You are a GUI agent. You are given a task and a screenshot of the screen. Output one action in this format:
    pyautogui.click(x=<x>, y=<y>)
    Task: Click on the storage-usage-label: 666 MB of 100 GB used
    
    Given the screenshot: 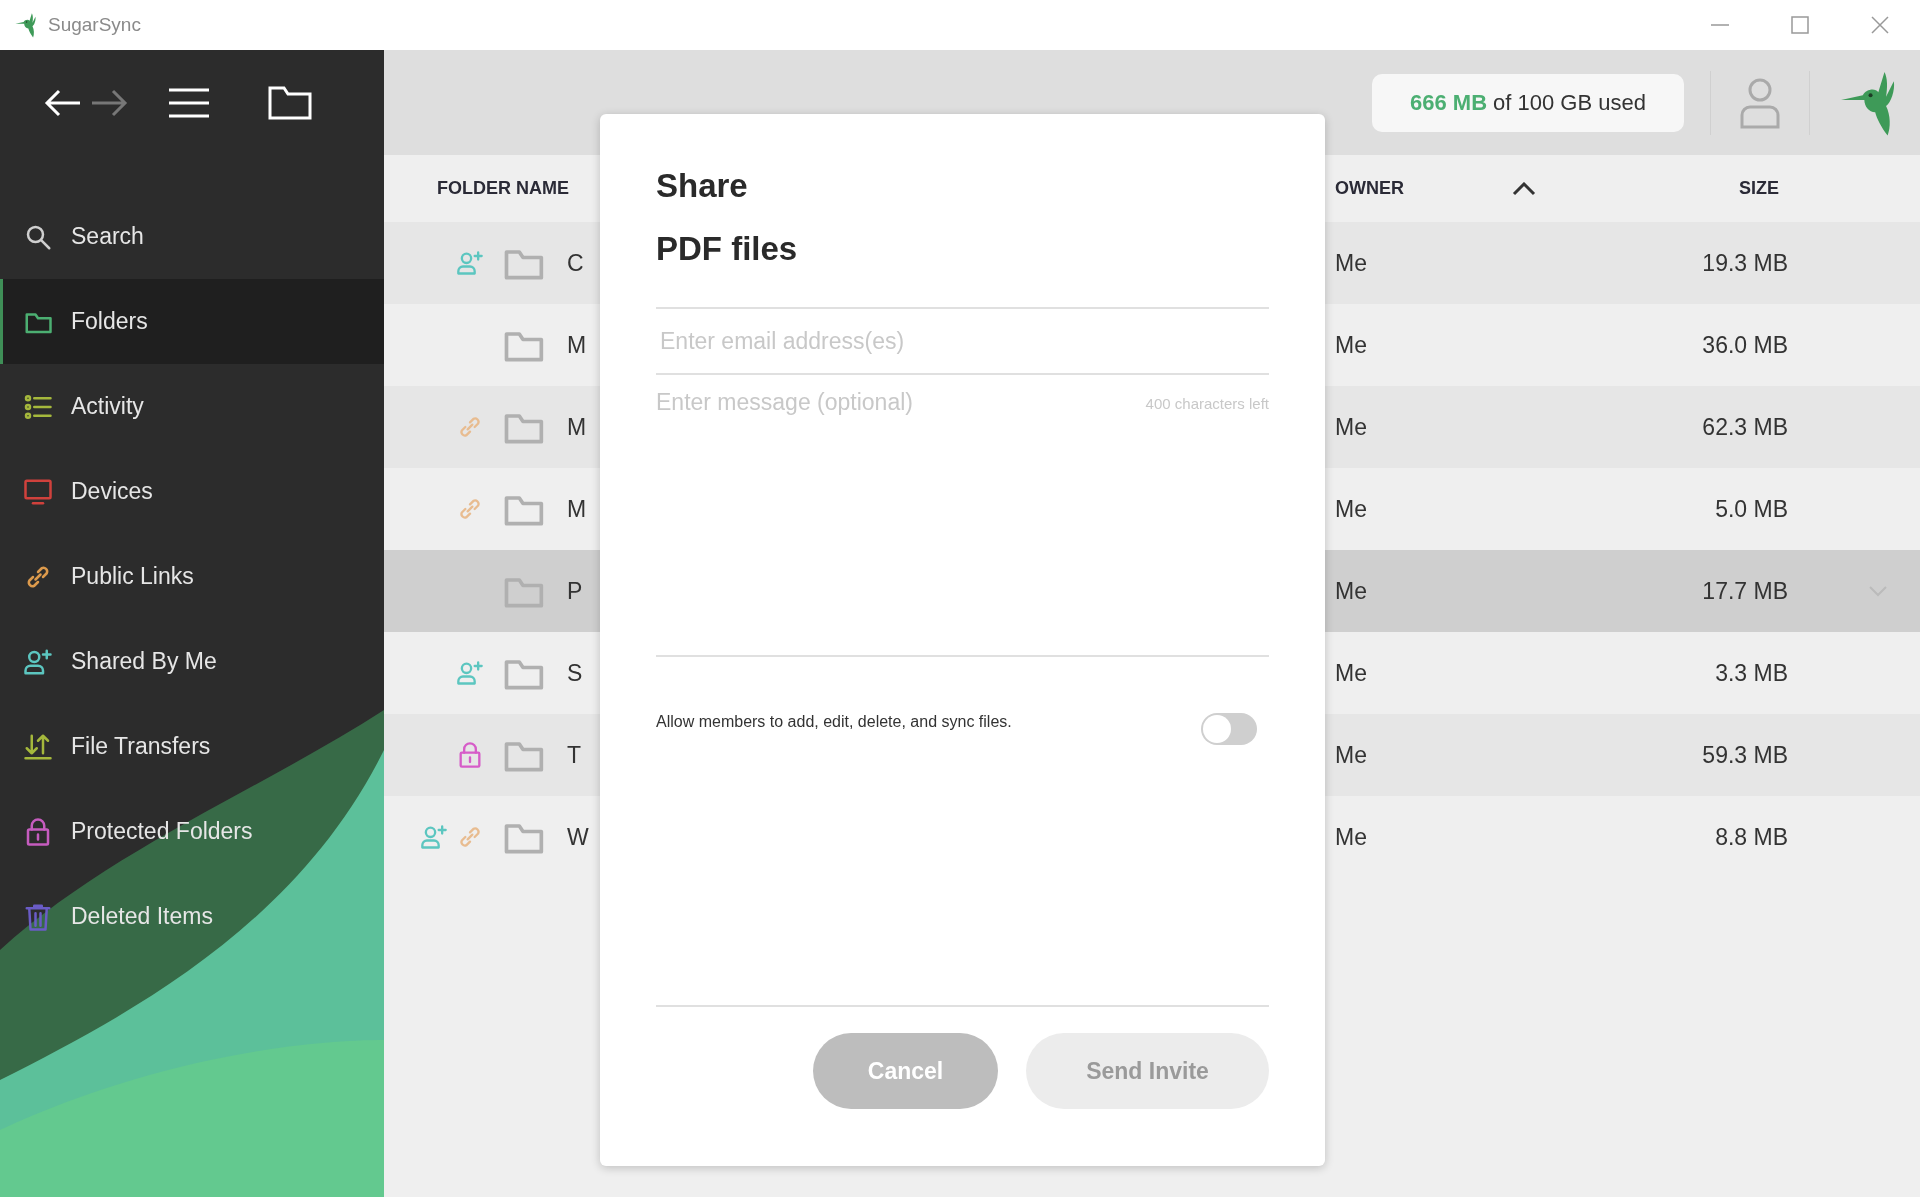 What is the action you would take?
    pyautogui.click(x=1528, y=102)
    